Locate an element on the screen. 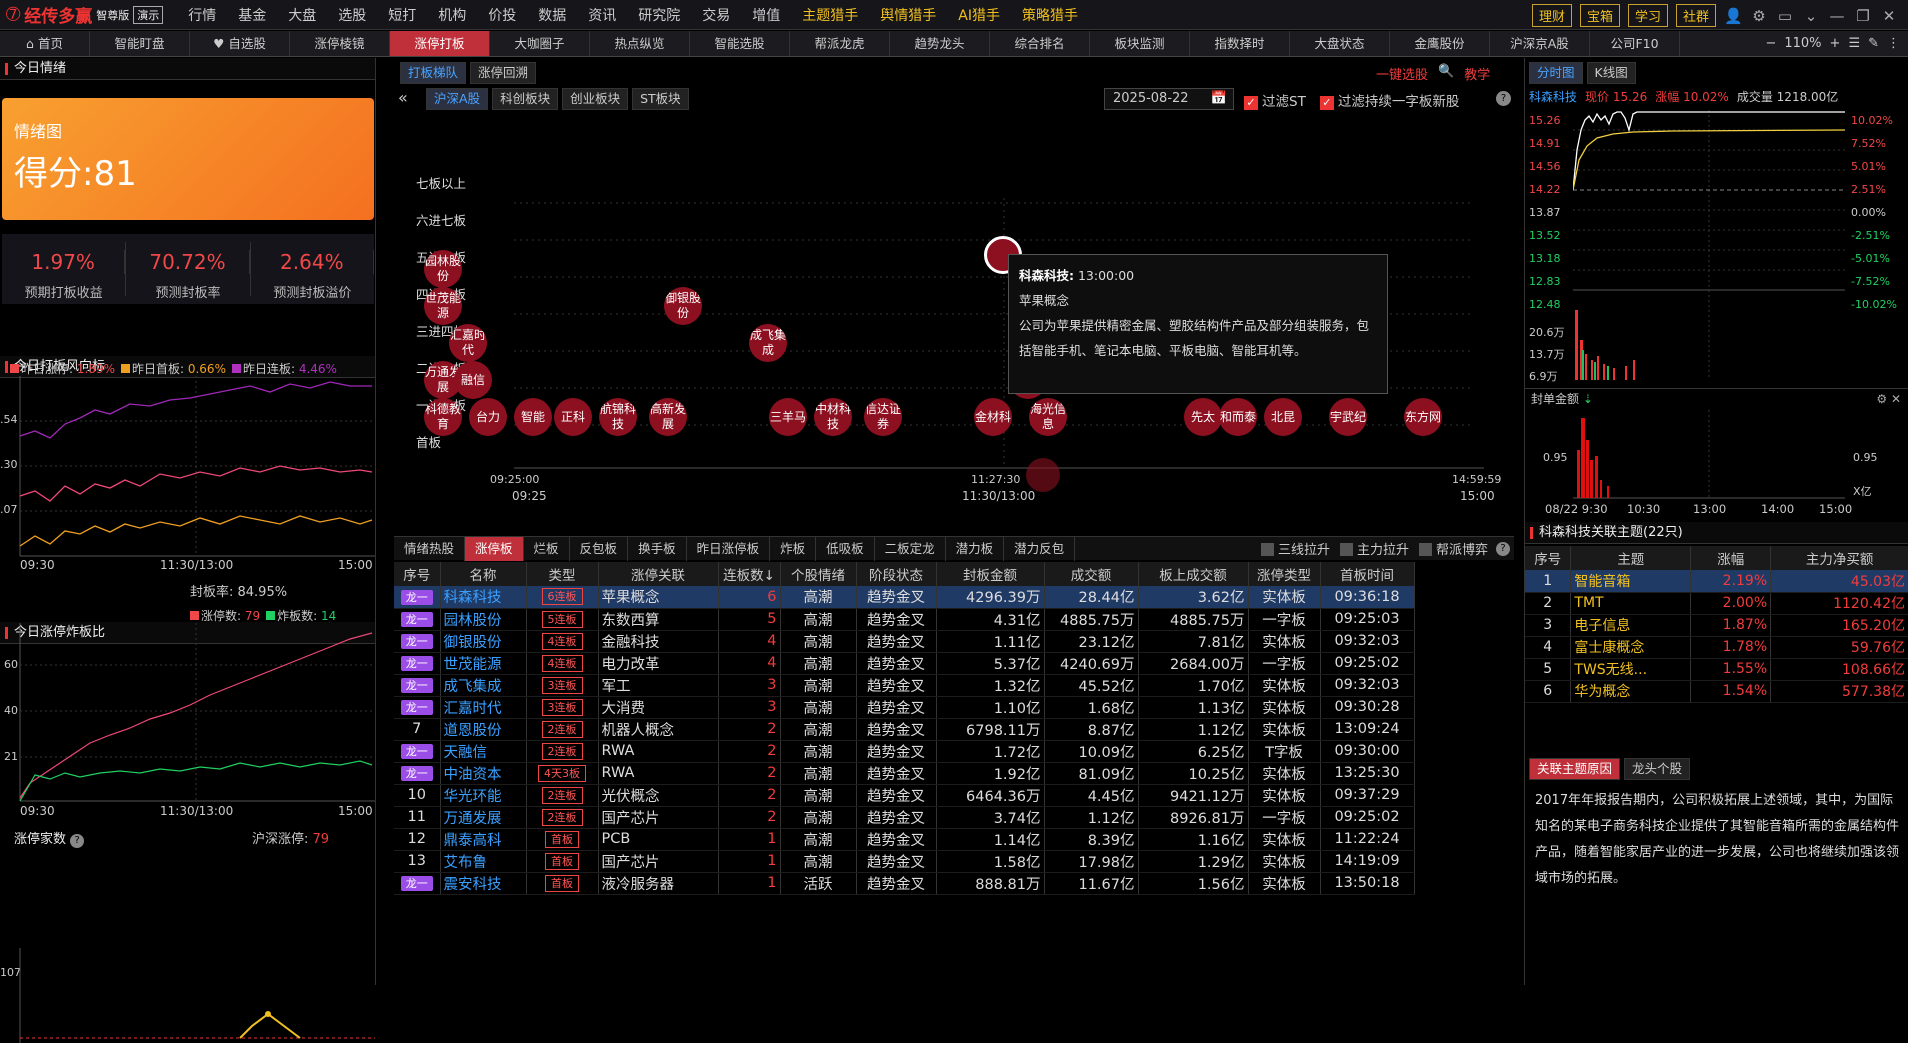 The image size is (1908, 1043). col-header-11: 首板时间 is located at coordinates (1367, 574).